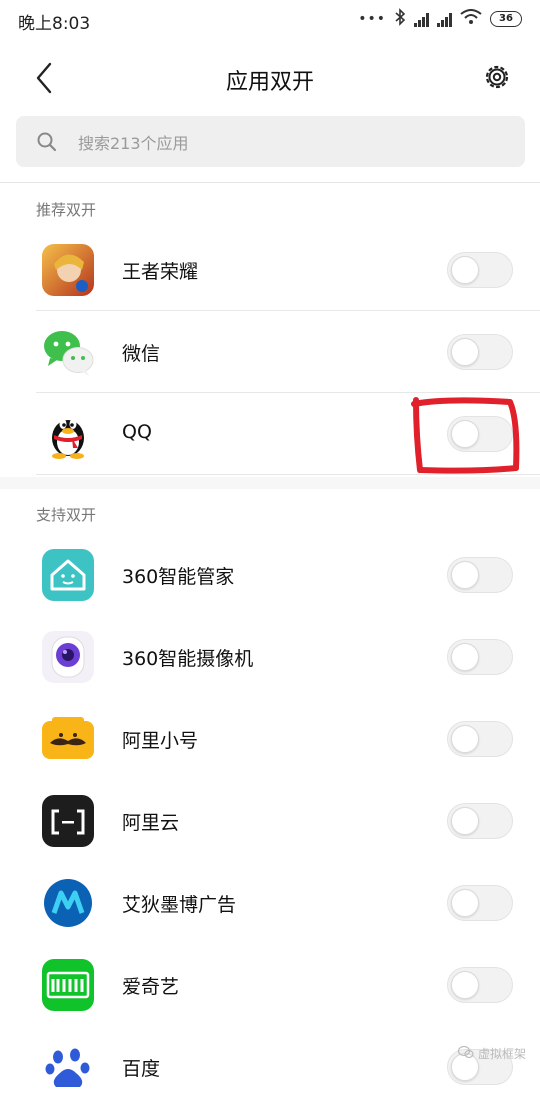  Describe the element at coordinates (66, 515) in the screenshot. I see `section-supported: 支持双开` at that location.